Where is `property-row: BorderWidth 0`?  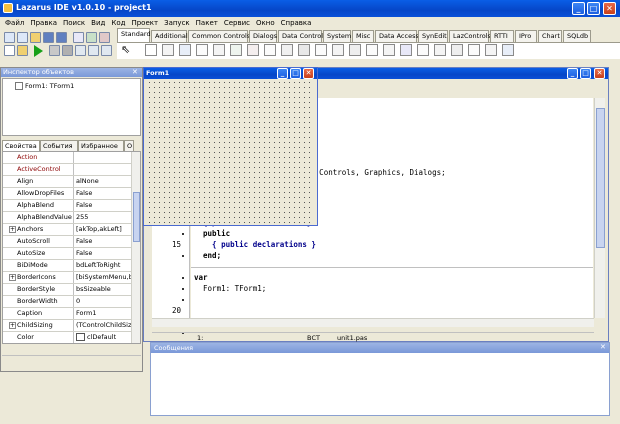 property-row: BorderWidth 0 is located at coordinates (71, 302).